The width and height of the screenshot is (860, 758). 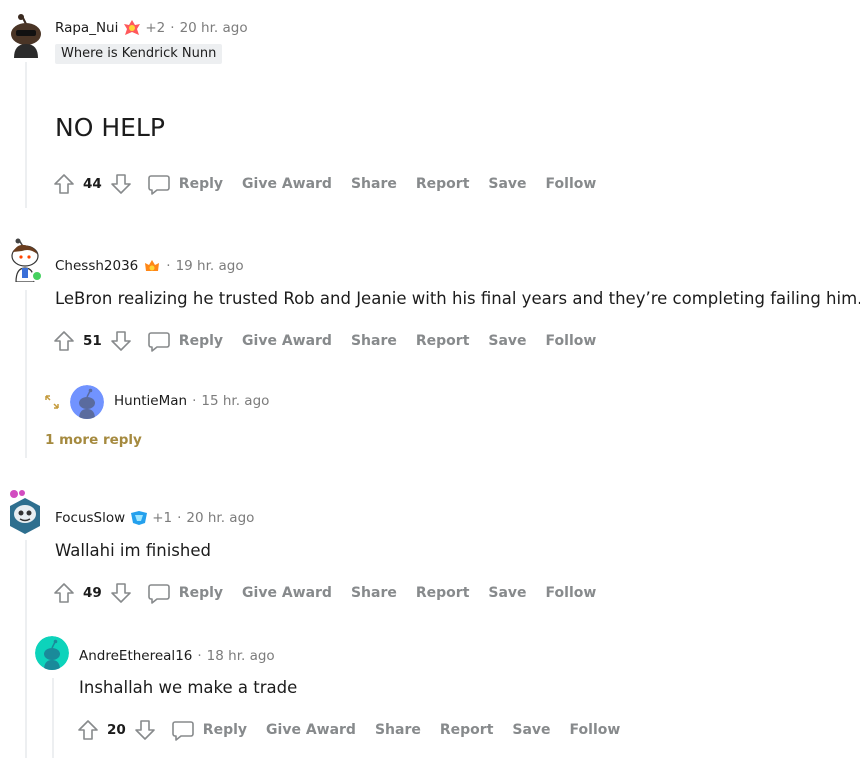 What do you see at coordinates (37, 276) in the screenshot?
I see `online-status-indicator` at bounding box center [37, 276].